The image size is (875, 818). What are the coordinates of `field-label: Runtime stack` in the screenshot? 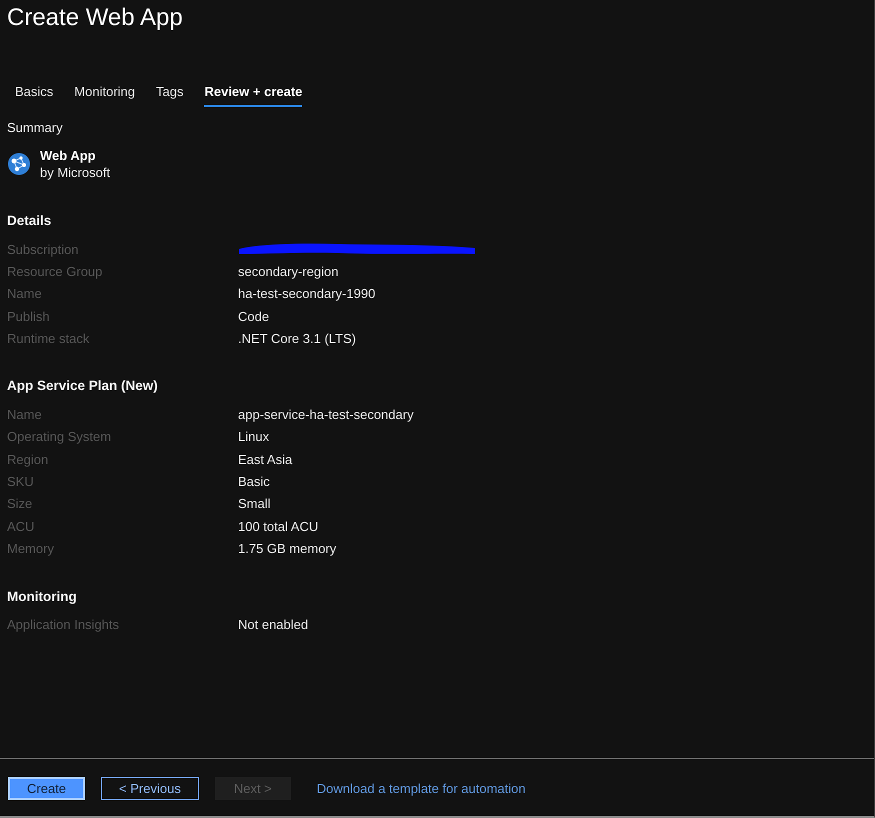 It's located at (48, 338).